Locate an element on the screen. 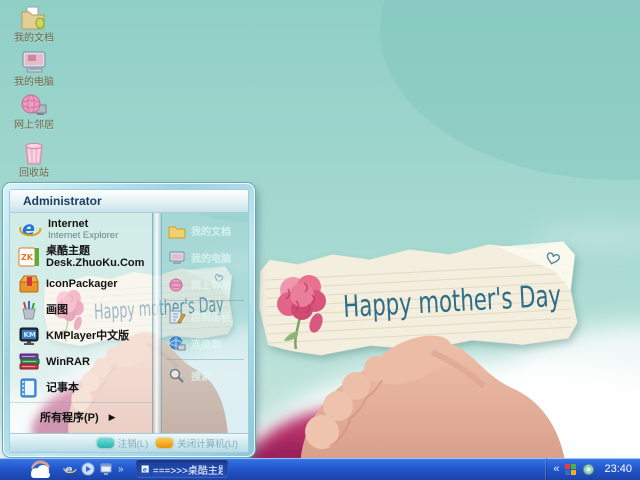 This screenshot has height=480, width=640. desktop-icon-my-computer: 我的电脑 is located at coordinates (34, 68).